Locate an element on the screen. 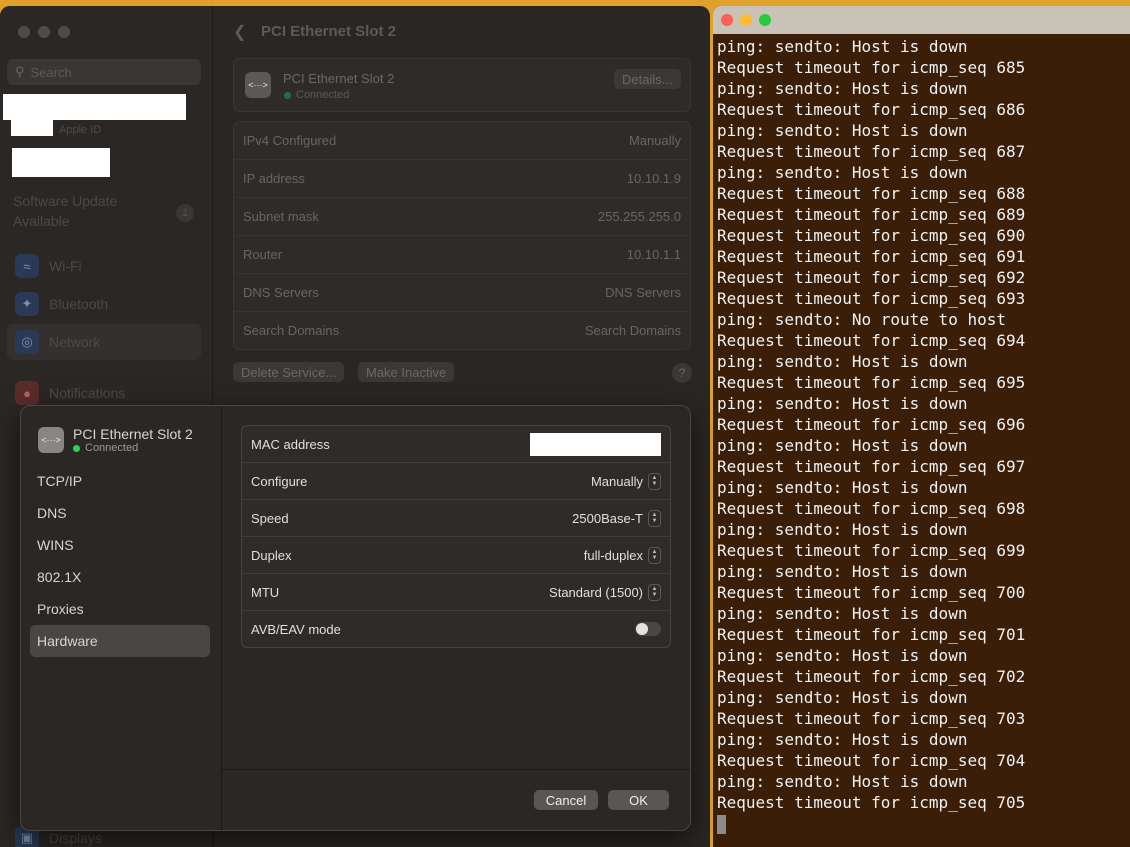 The width and height of the screenshot is (1130, 847). sheet-footer-divider is located at coordinates (455, 769).